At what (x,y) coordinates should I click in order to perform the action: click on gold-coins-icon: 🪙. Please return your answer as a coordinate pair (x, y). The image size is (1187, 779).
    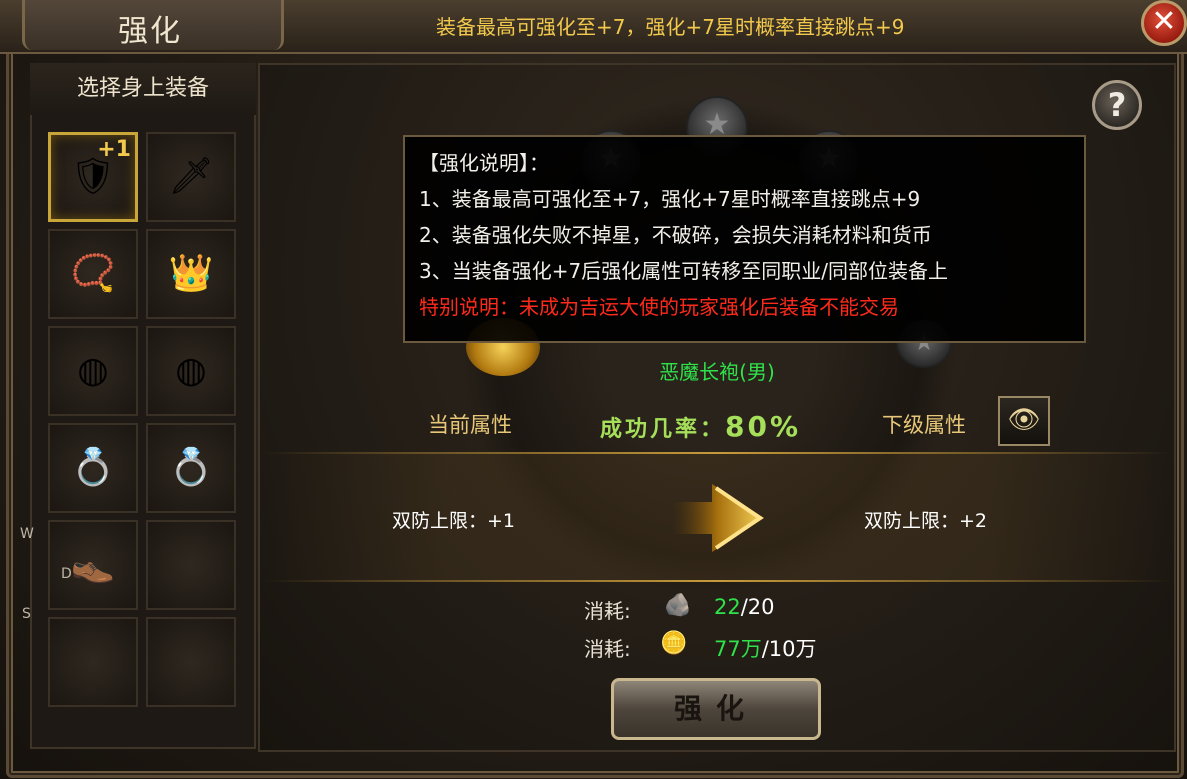
    Looking at the image, I should click on (674, 643).